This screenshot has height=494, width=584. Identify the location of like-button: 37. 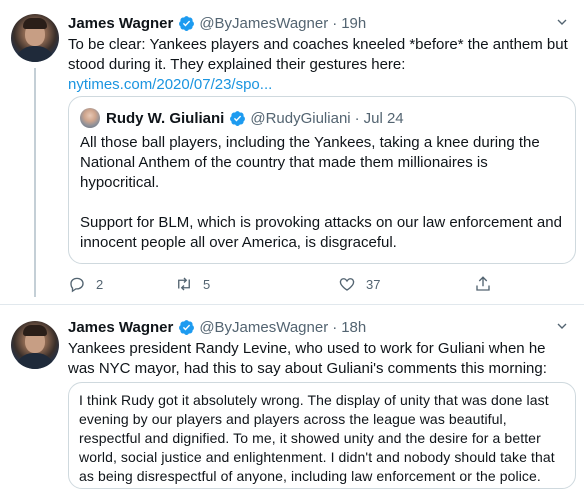
(359, 284).